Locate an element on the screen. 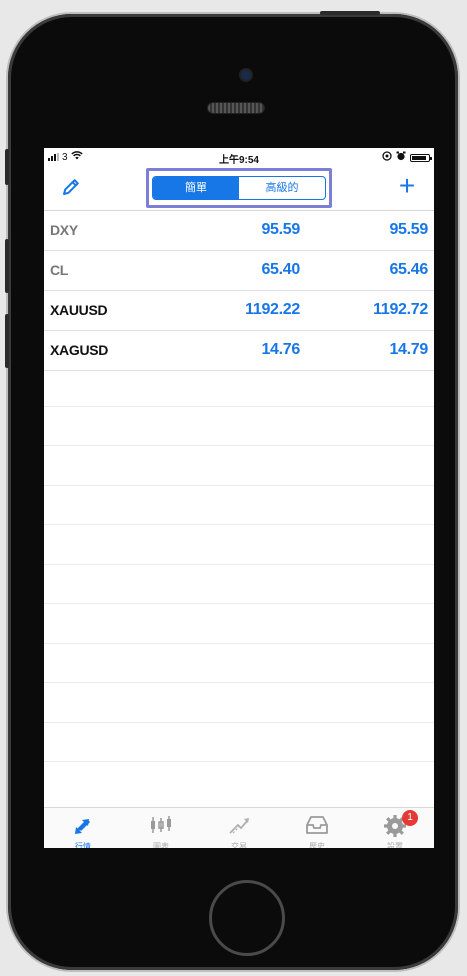  trade-icon is located at coordinates (239, 826).